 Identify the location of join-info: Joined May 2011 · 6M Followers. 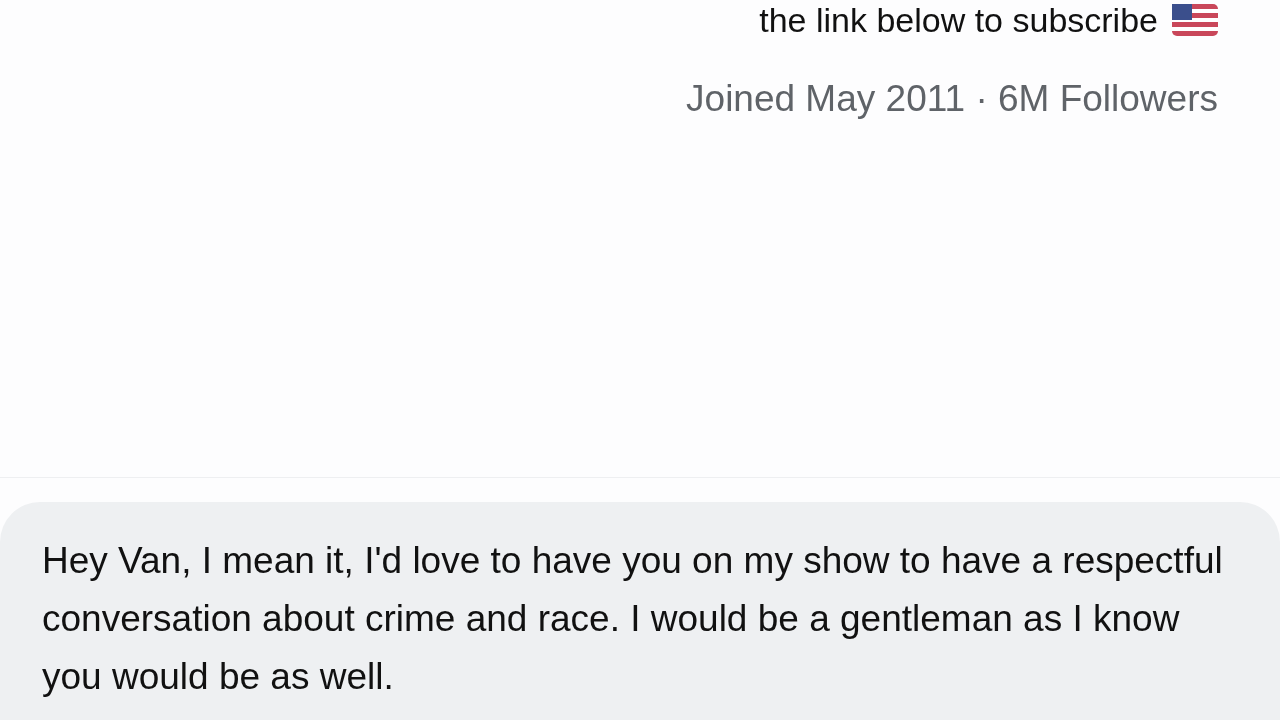
(952, 99).